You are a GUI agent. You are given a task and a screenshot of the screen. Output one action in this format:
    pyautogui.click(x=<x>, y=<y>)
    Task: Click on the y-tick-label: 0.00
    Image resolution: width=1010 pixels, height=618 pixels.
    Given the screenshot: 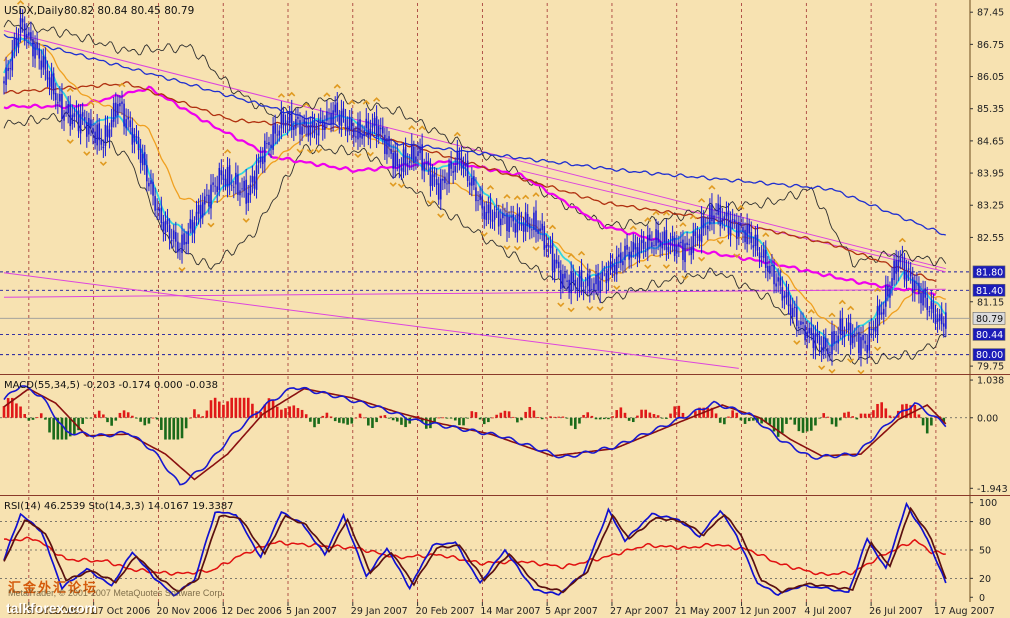 What is the action you would take?
    pyautogui.click(x=987, y=418)
    